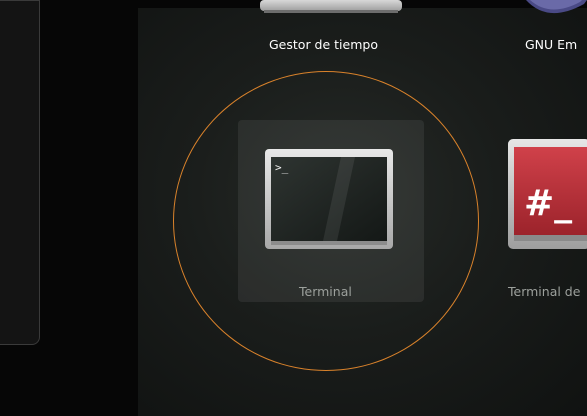 The width and height of the screenshot is (587, 416). I want to click on app-label: Gestor de tiempo, so click(323, 44).